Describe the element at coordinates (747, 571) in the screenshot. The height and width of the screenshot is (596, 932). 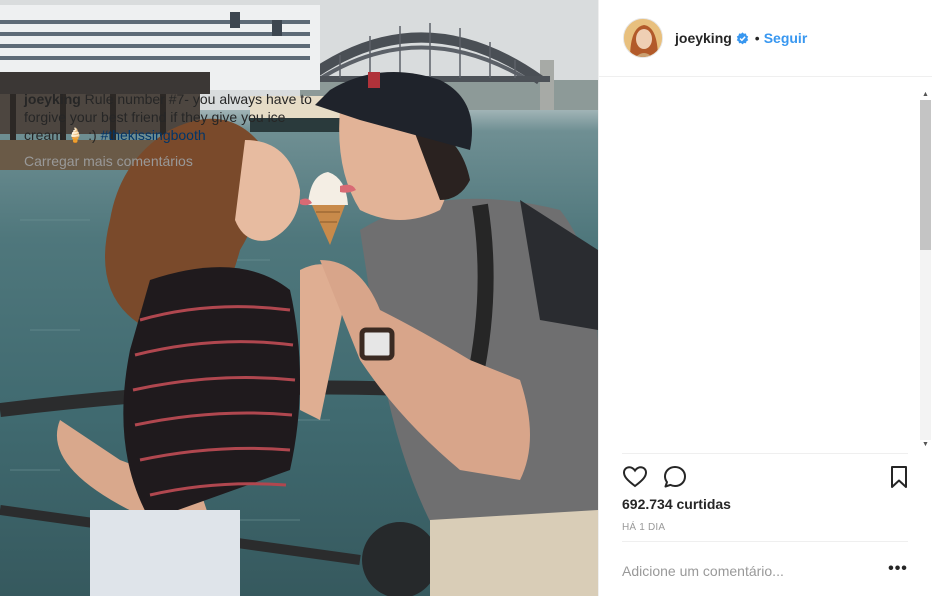
I see `comment-input` at that location.